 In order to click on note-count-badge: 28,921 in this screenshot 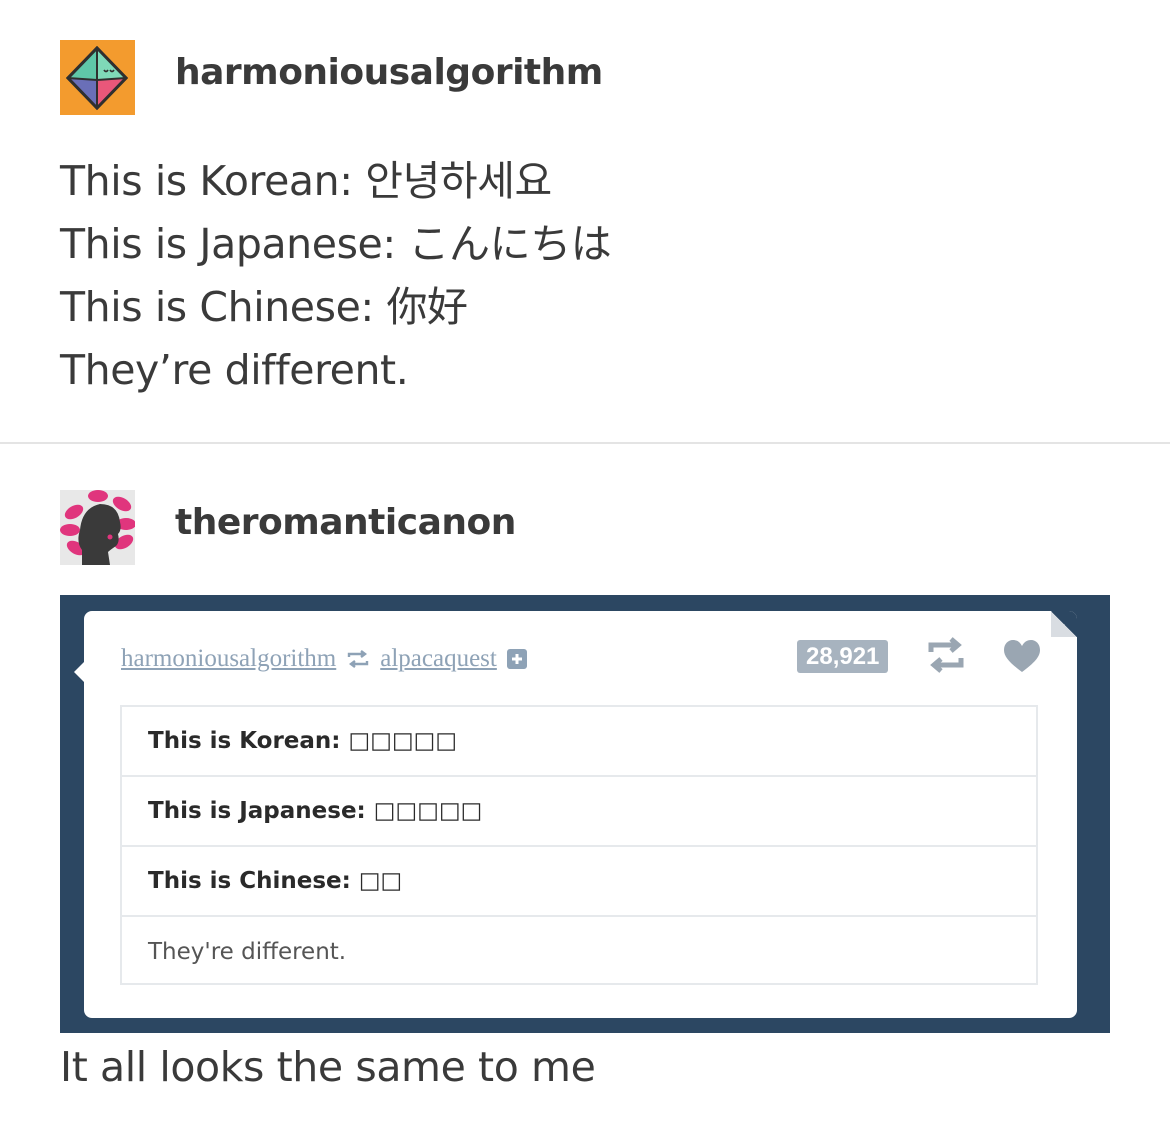, I will do `click(843, 656)`.